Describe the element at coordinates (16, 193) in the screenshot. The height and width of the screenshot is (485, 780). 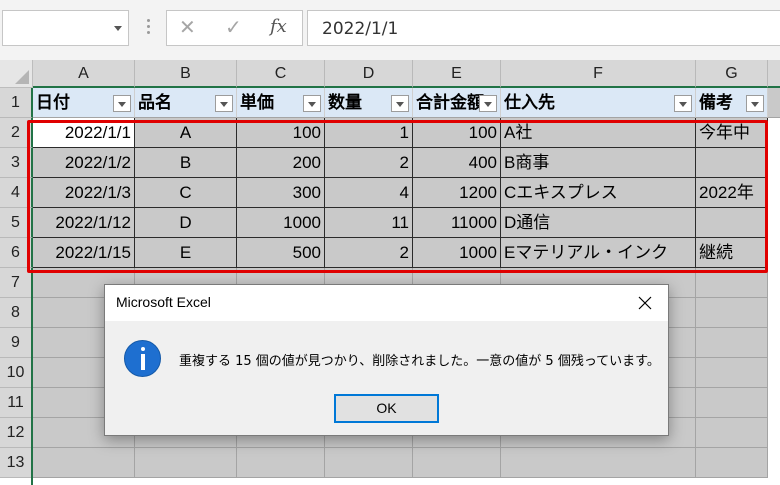
I see `row-header-4: 4` at that location.